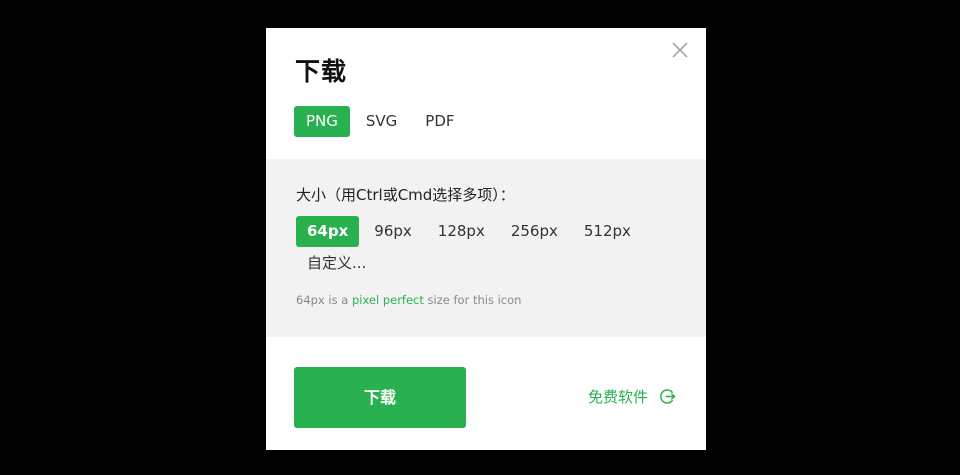 This screenshot has width=960, height=475. Describe the element at coordinates (534, 231) in the screenshot. I see `size-option-256: 256px` at that location.